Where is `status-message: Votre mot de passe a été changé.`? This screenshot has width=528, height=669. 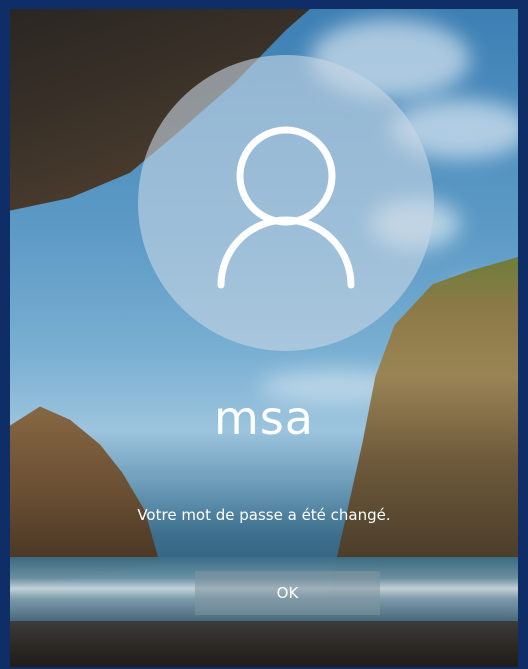 status-message: Votre mot de passe a été changé. is located at coordinates (264, 515).